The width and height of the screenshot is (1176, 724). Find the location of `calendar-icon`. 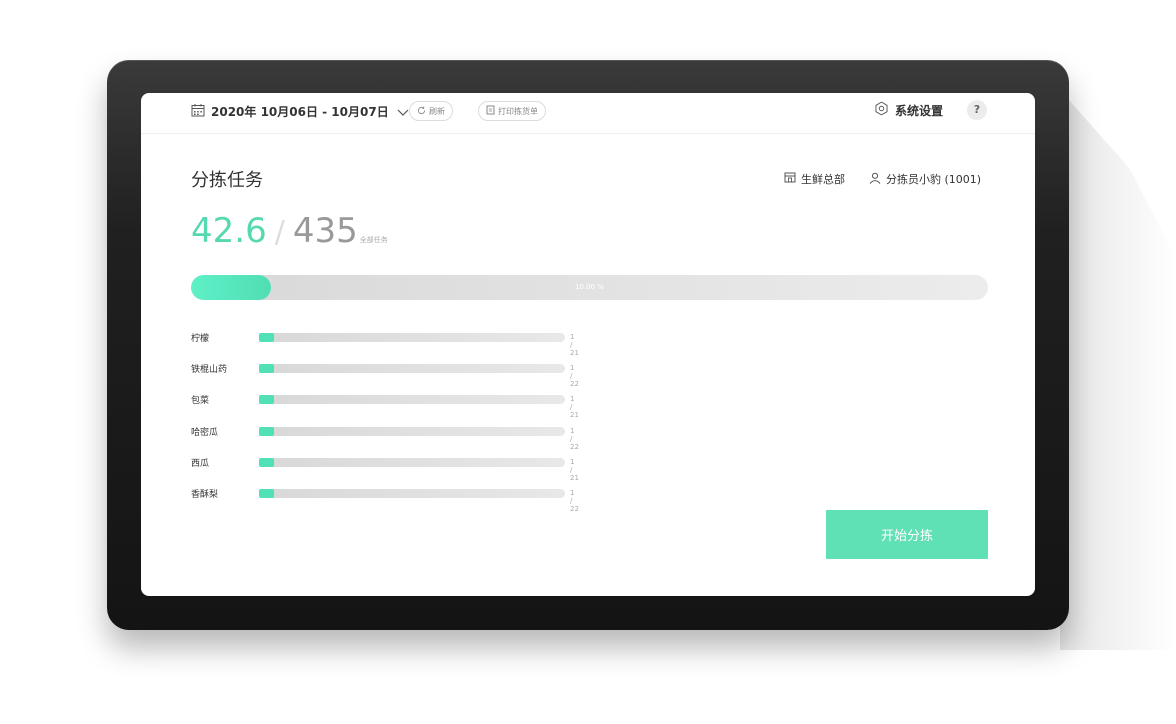

calendar-icon is located at coordinates (198, 111).